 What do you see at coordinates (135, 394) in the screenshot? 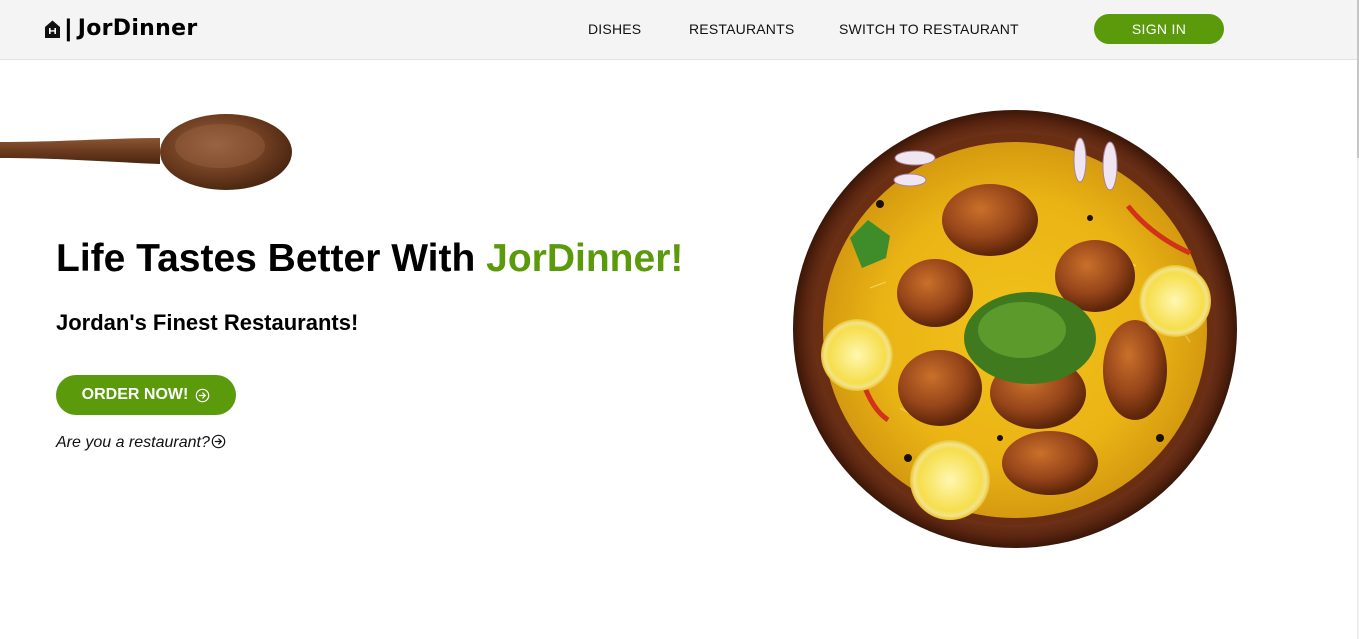
I see `order-now-label: ORDER NOW!` at bounding box center [135, 394].